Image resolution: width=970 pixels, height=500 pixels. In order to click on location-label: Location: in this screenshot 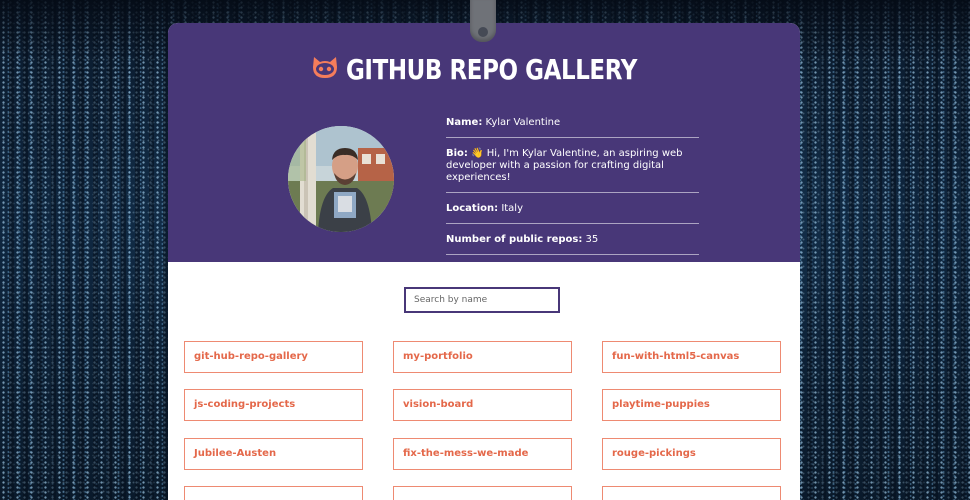, I will do `click(472, 208)`.